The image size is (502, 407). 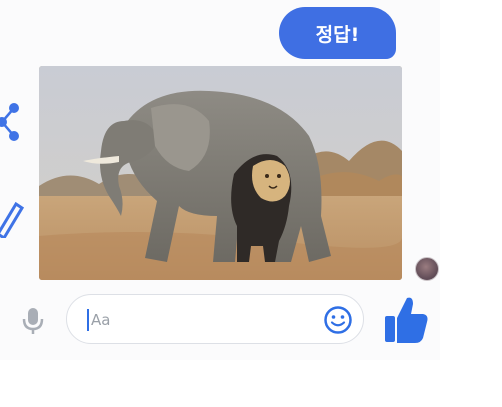 I want to click on input-placeholder: Aa, so click(x=101, y=320).